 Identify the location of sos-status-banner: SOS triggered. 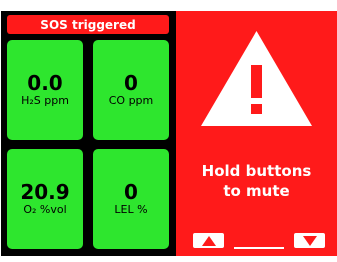
(88, 24).